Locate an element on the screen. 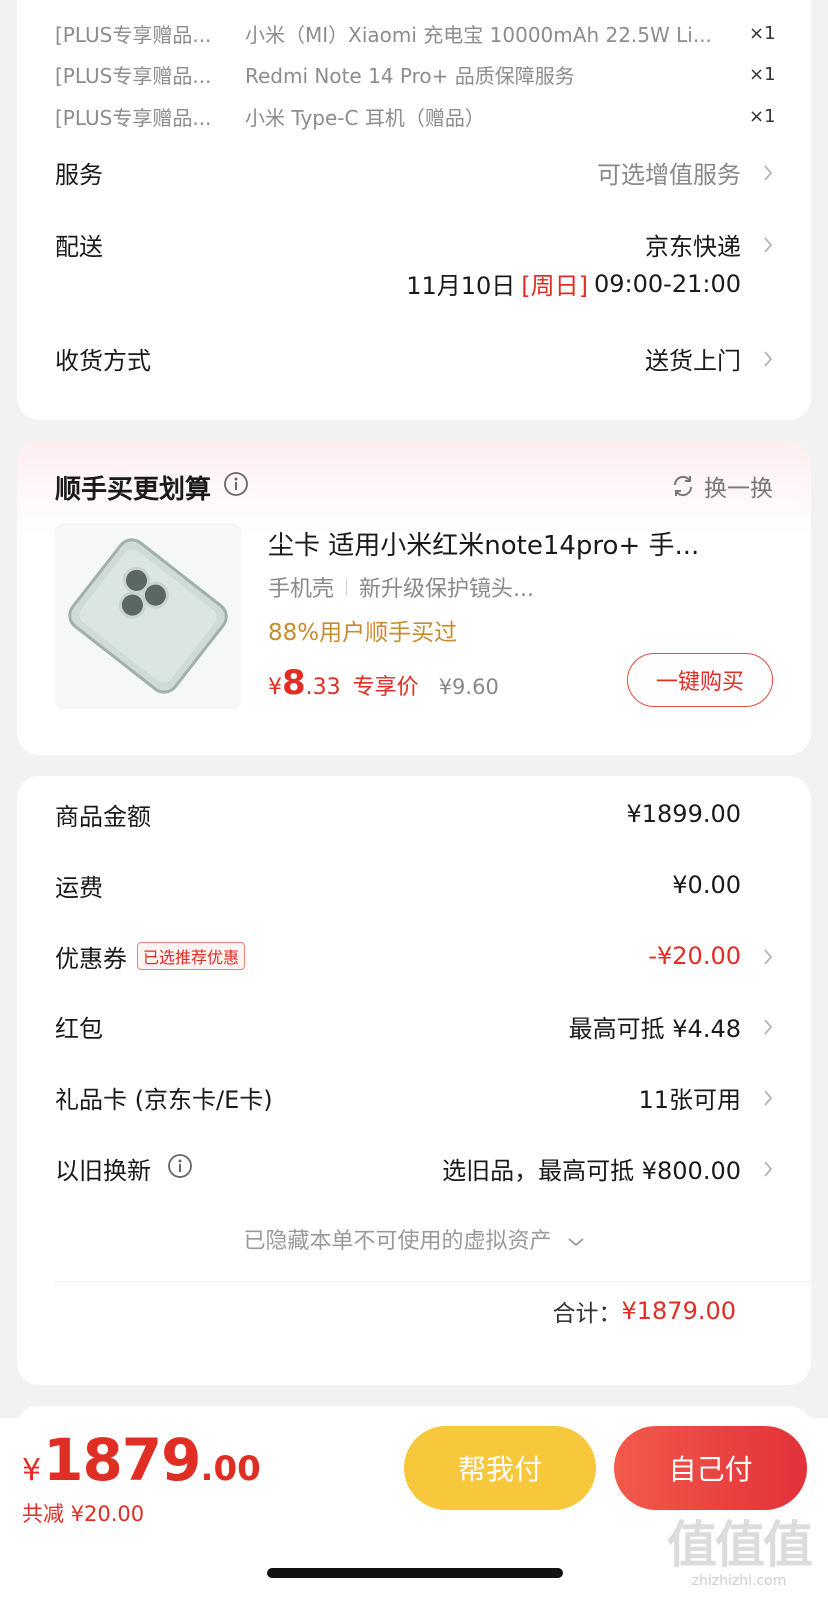 This screenshot has width=828, height=1597. receive-label: 收货方式 is located at coordinates (103, 360).